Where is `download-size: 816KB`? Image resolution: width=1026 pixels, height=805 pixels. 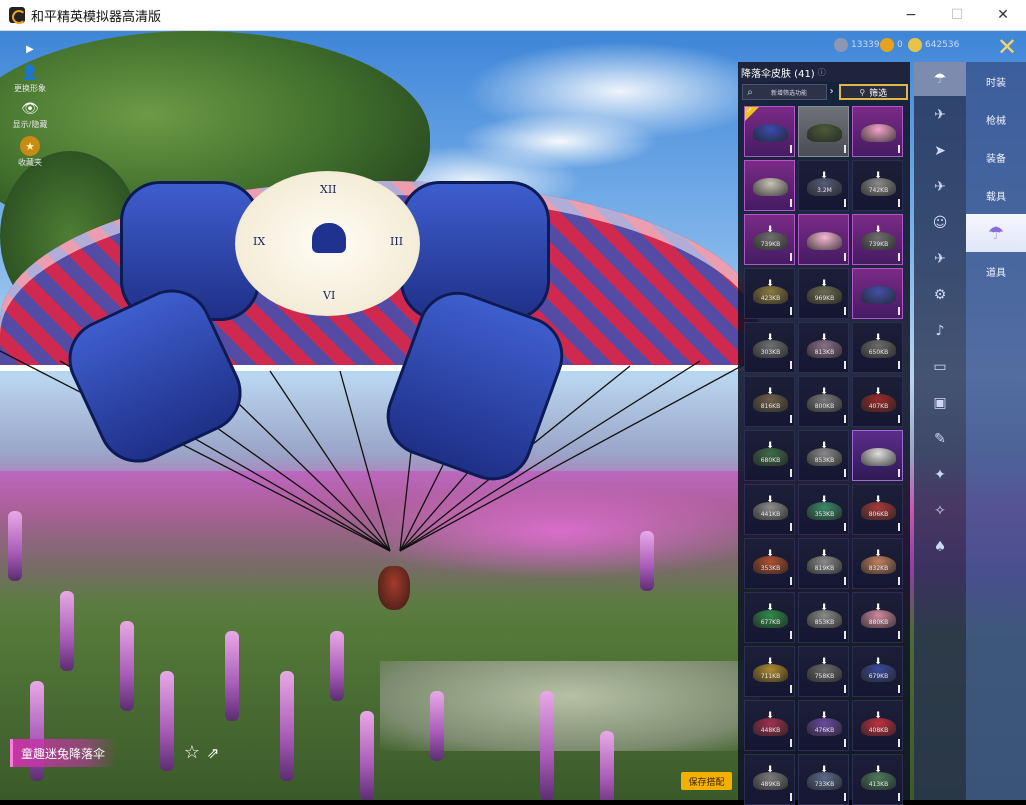
download-size: 816KB is located at coordinates (770, 406).